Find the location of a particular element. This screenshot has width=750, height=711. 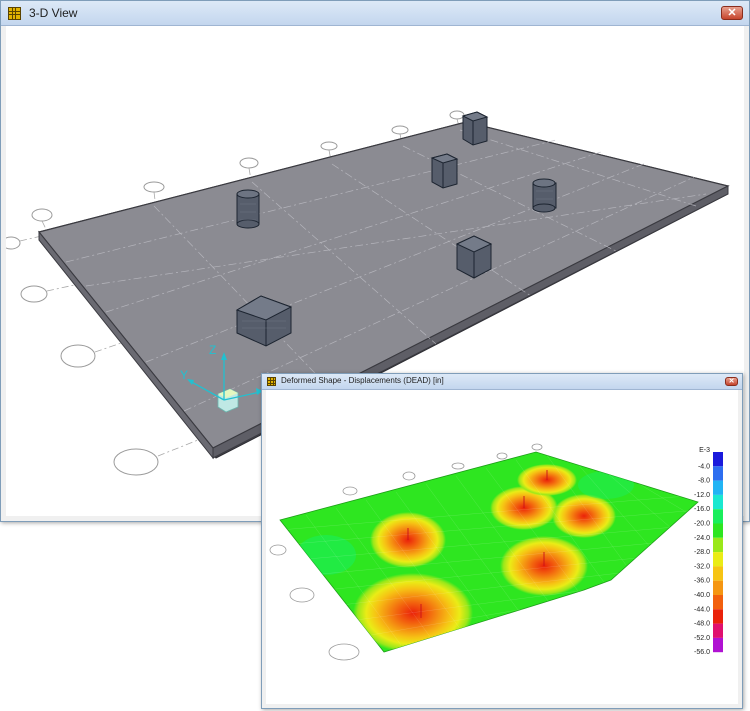

legend-label: -48.0 is located at coordinates (702, 624).